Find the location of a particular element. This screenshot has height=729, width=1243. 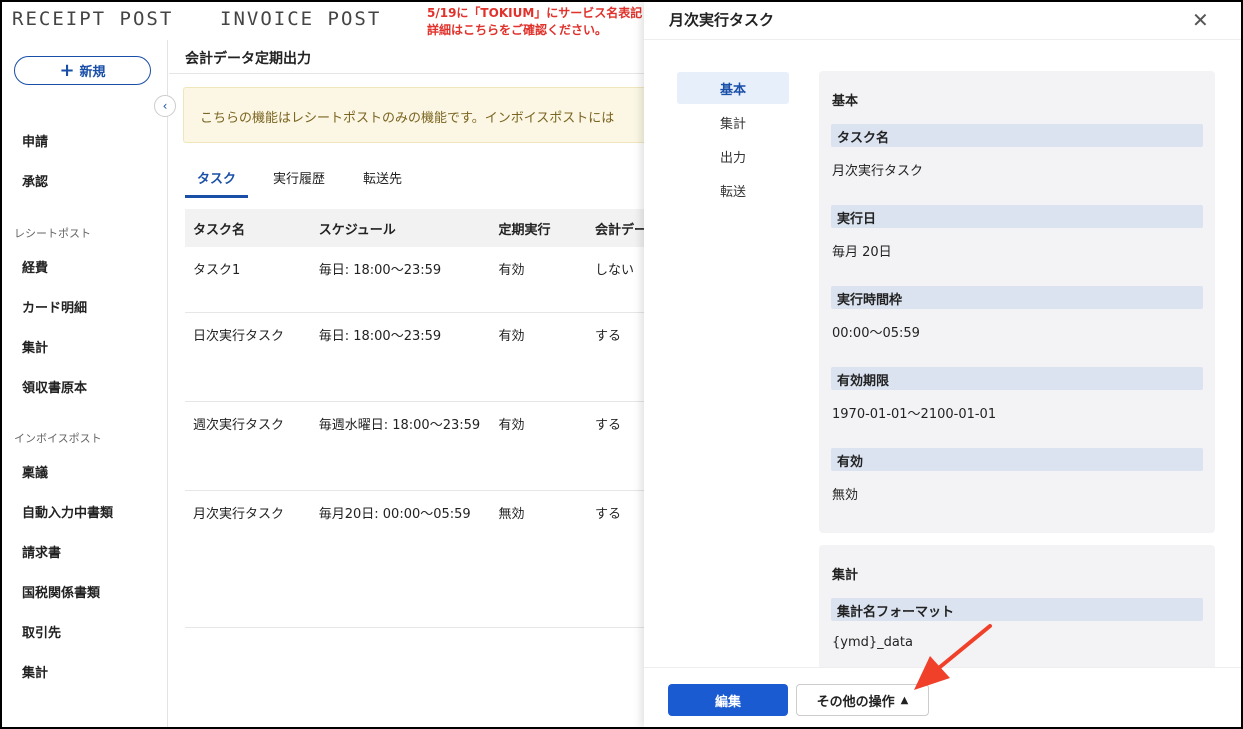

column-header-periodic: 定期実行 is located at coordinates (538, 228).